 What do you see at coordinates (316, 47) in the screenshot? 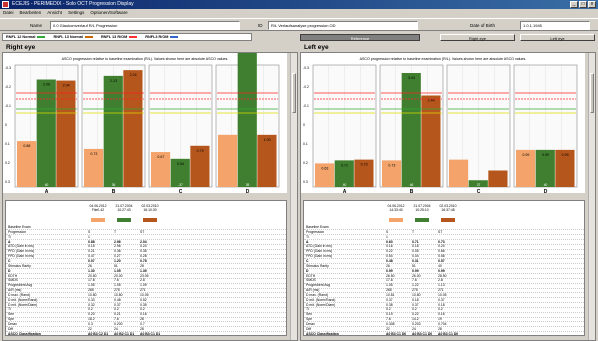
I see `left-eye-header: Left eye` at bounding box center [316, 47].